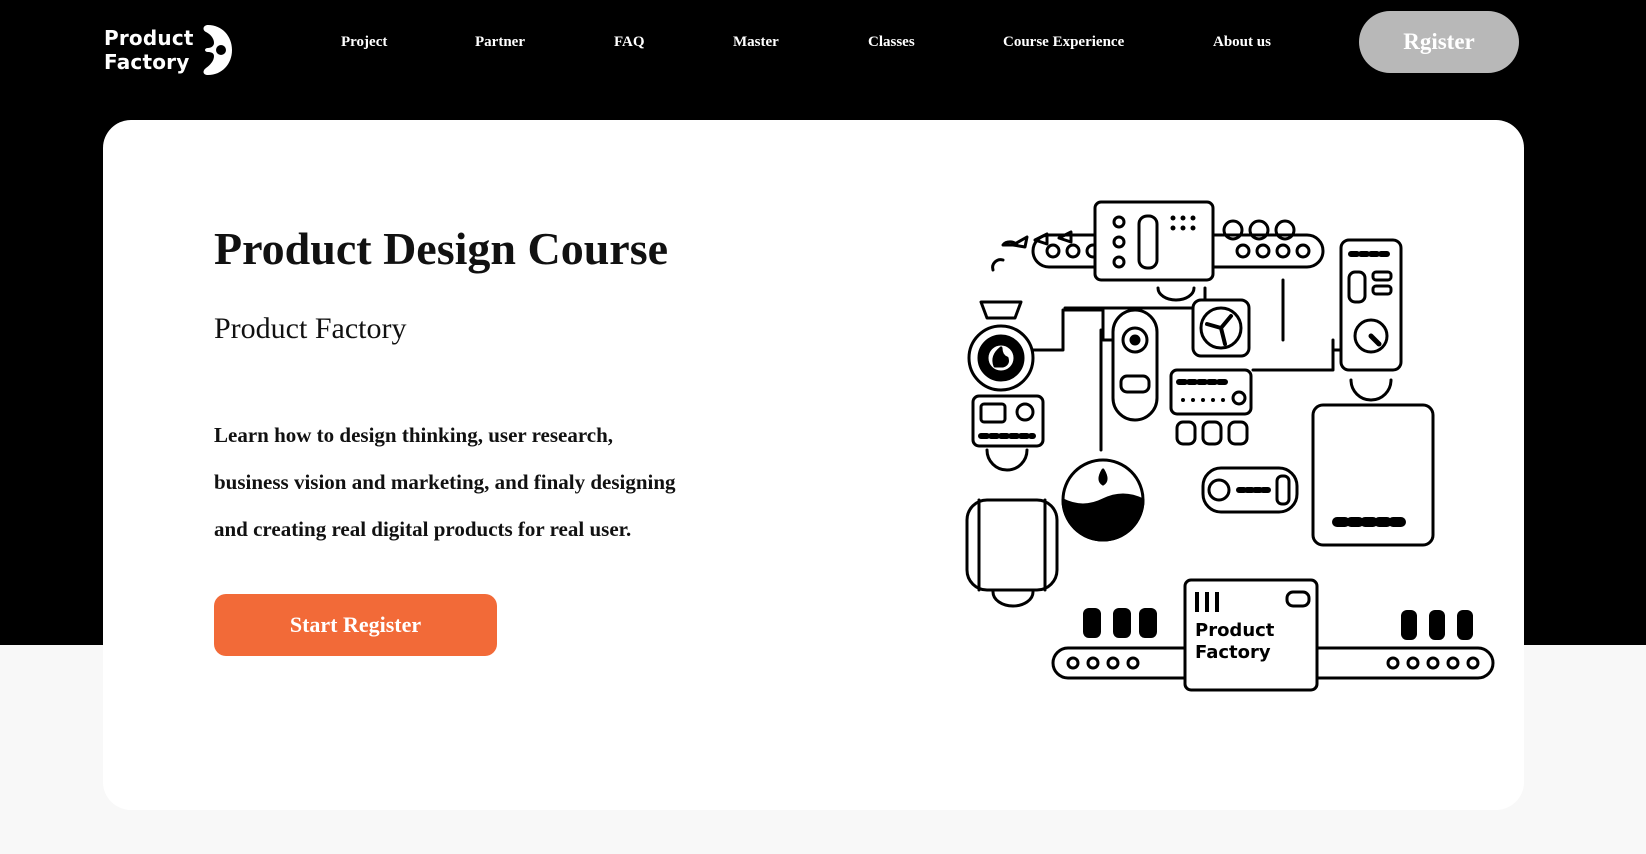 The width and height of the screenshot is (1646, 854). Describe the element at coordinates (1242, 42) in the screenshot. I see `nav-item-about-us: About us` at that location.